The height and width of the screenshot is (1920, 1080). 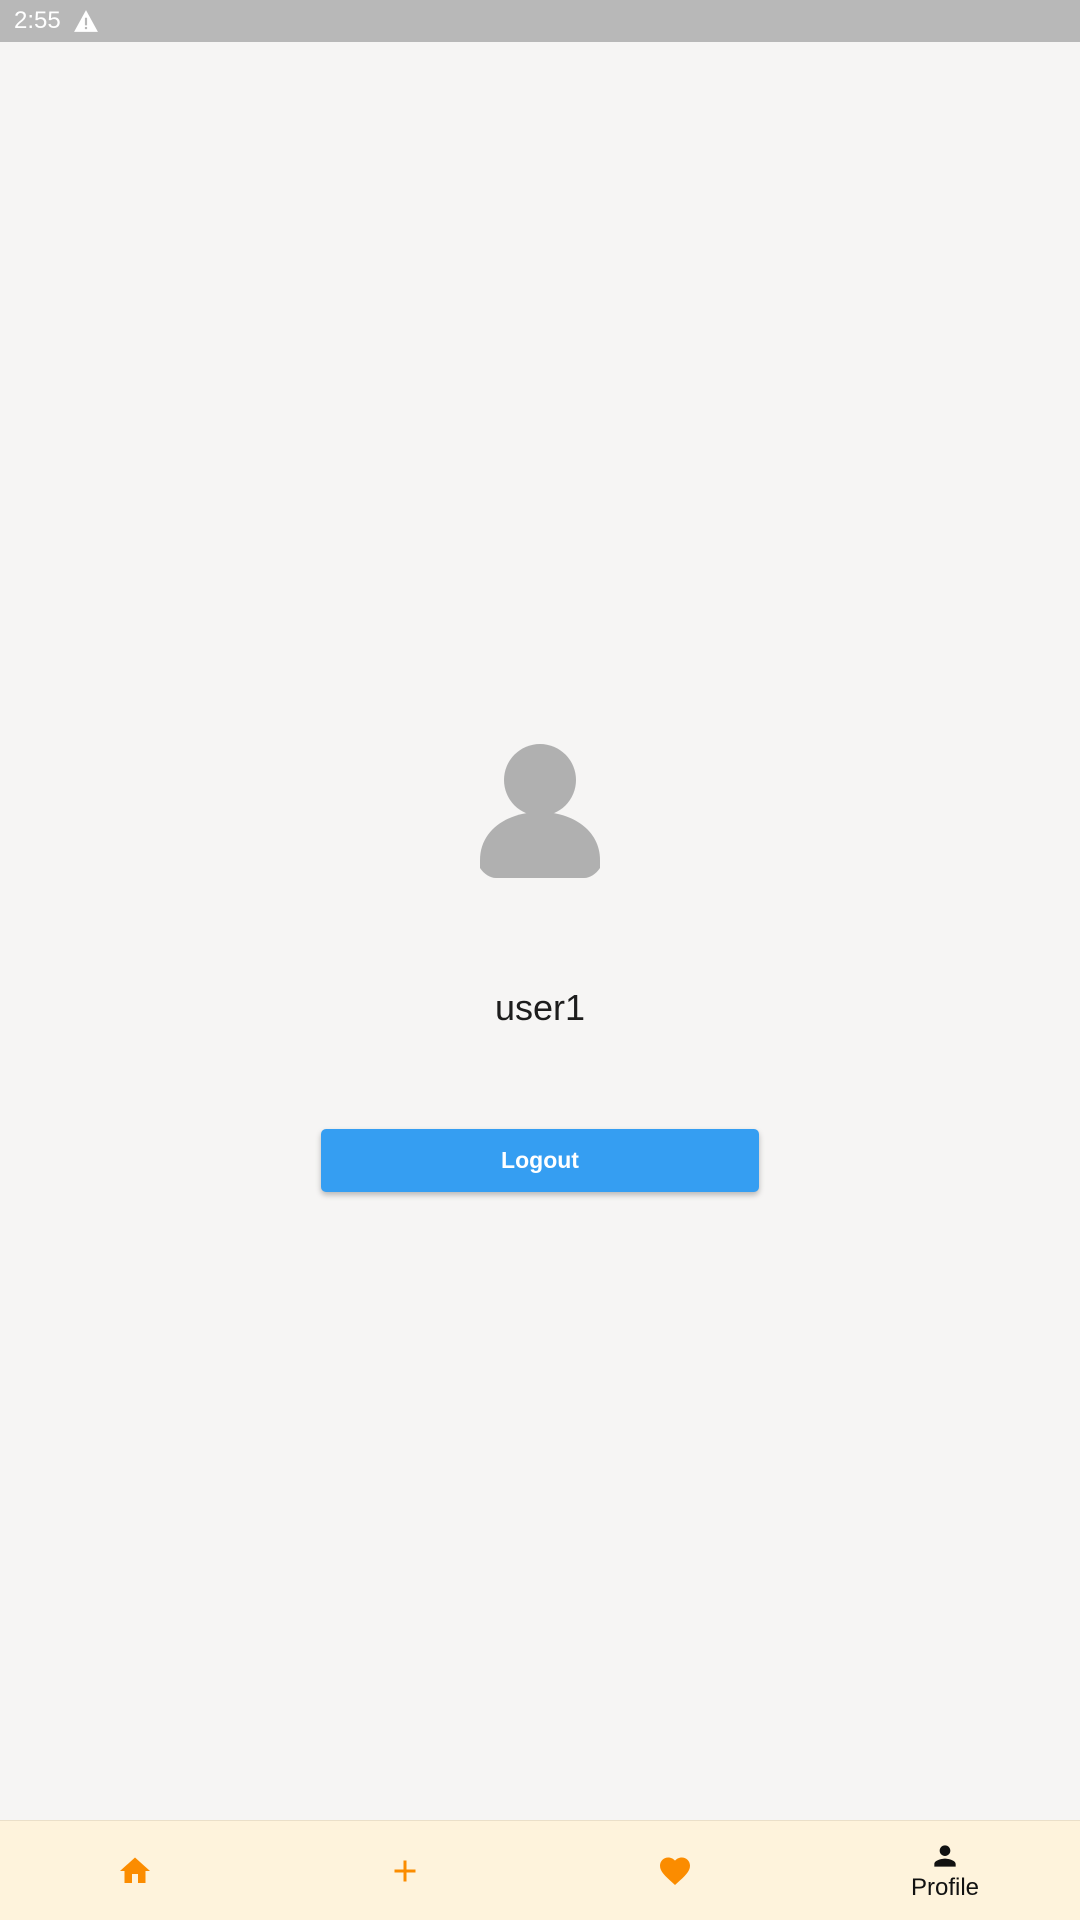 I want to click on warning-icon, so click(x=85, y=21).